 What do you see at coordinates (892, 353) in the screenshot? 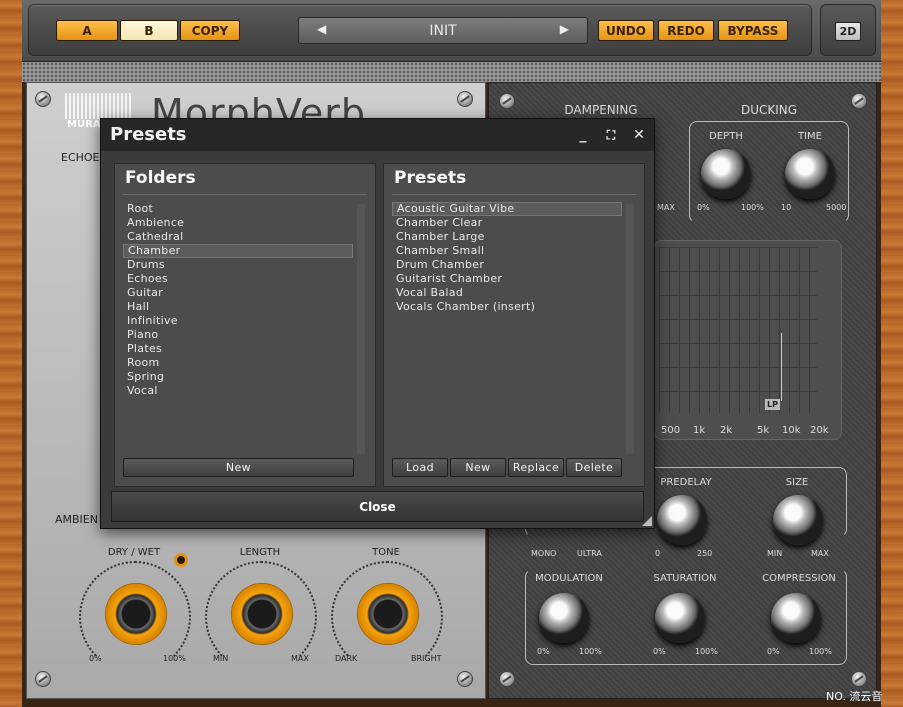
I see `wood-side-right` at bounding box center [892, 353].